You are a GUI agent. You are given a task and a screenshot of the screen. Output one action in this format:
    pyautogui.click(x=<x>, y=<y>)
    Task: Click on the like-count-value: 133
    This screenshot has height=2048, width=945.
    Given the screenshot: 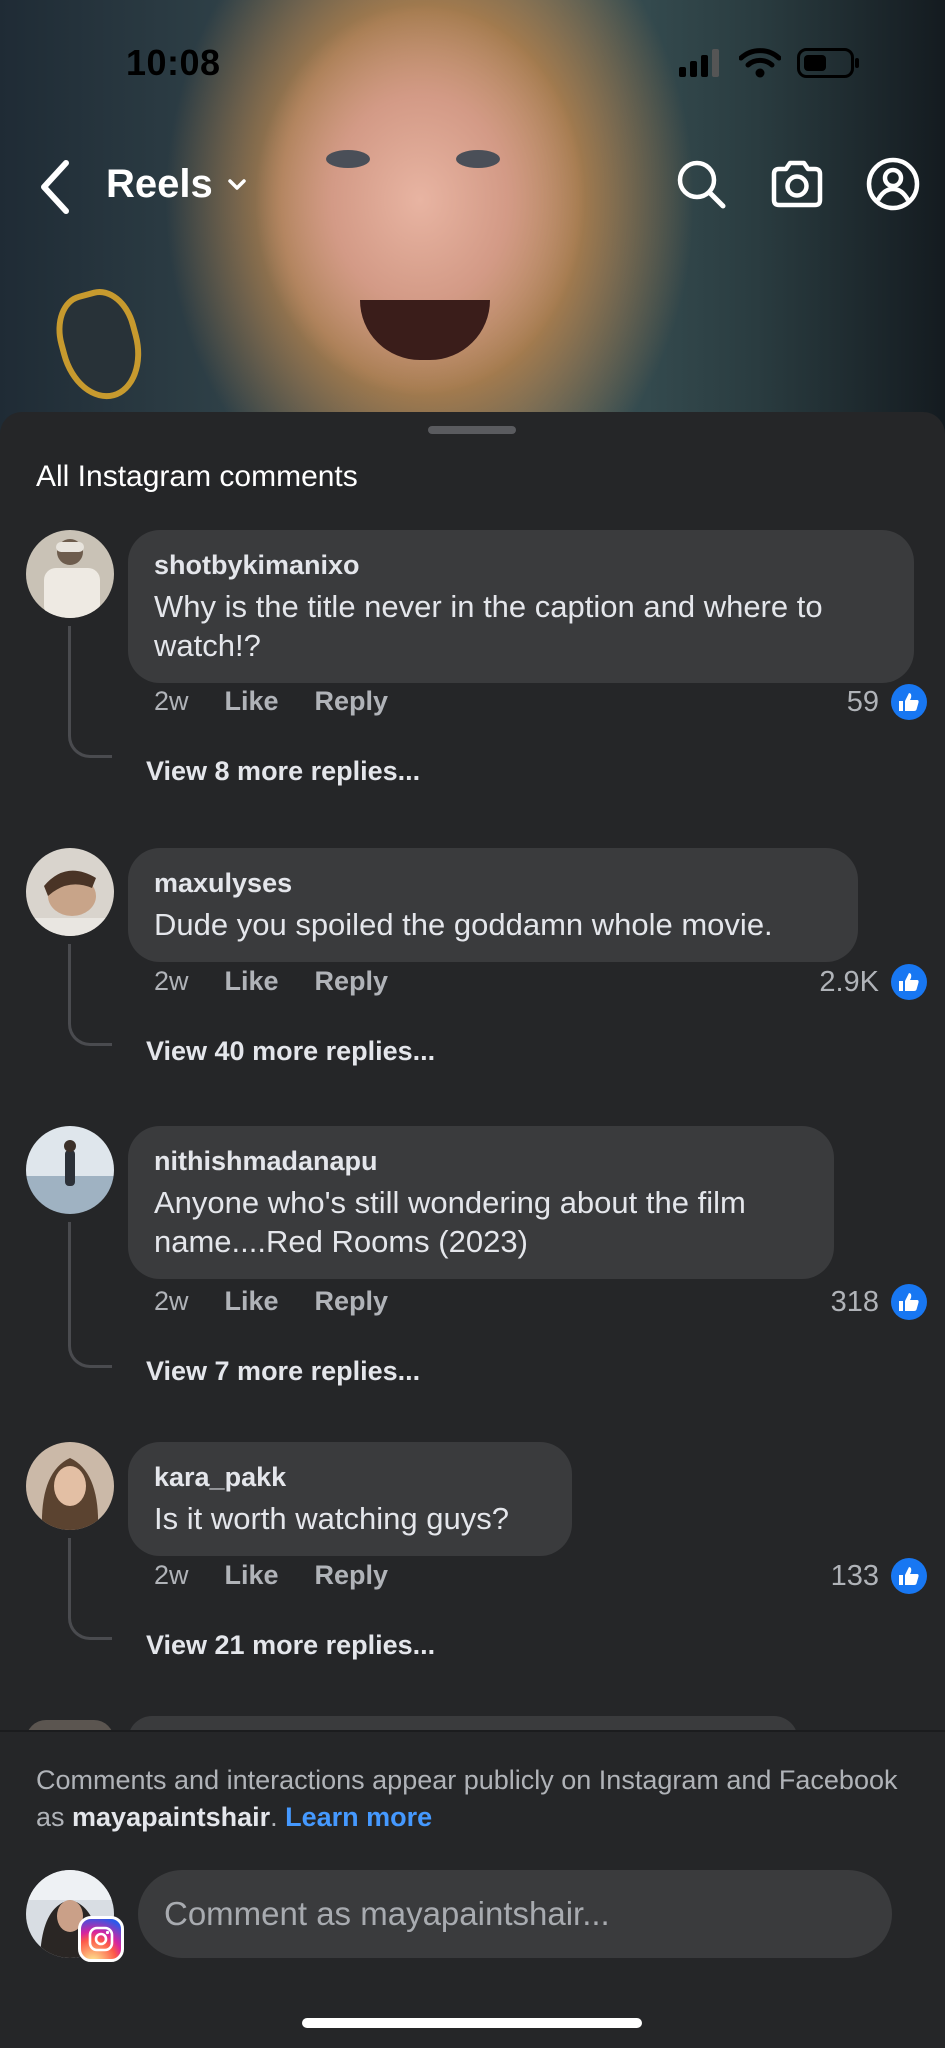 What is the action you would take?
    pyautogui.click(x=854, y=1575)
    